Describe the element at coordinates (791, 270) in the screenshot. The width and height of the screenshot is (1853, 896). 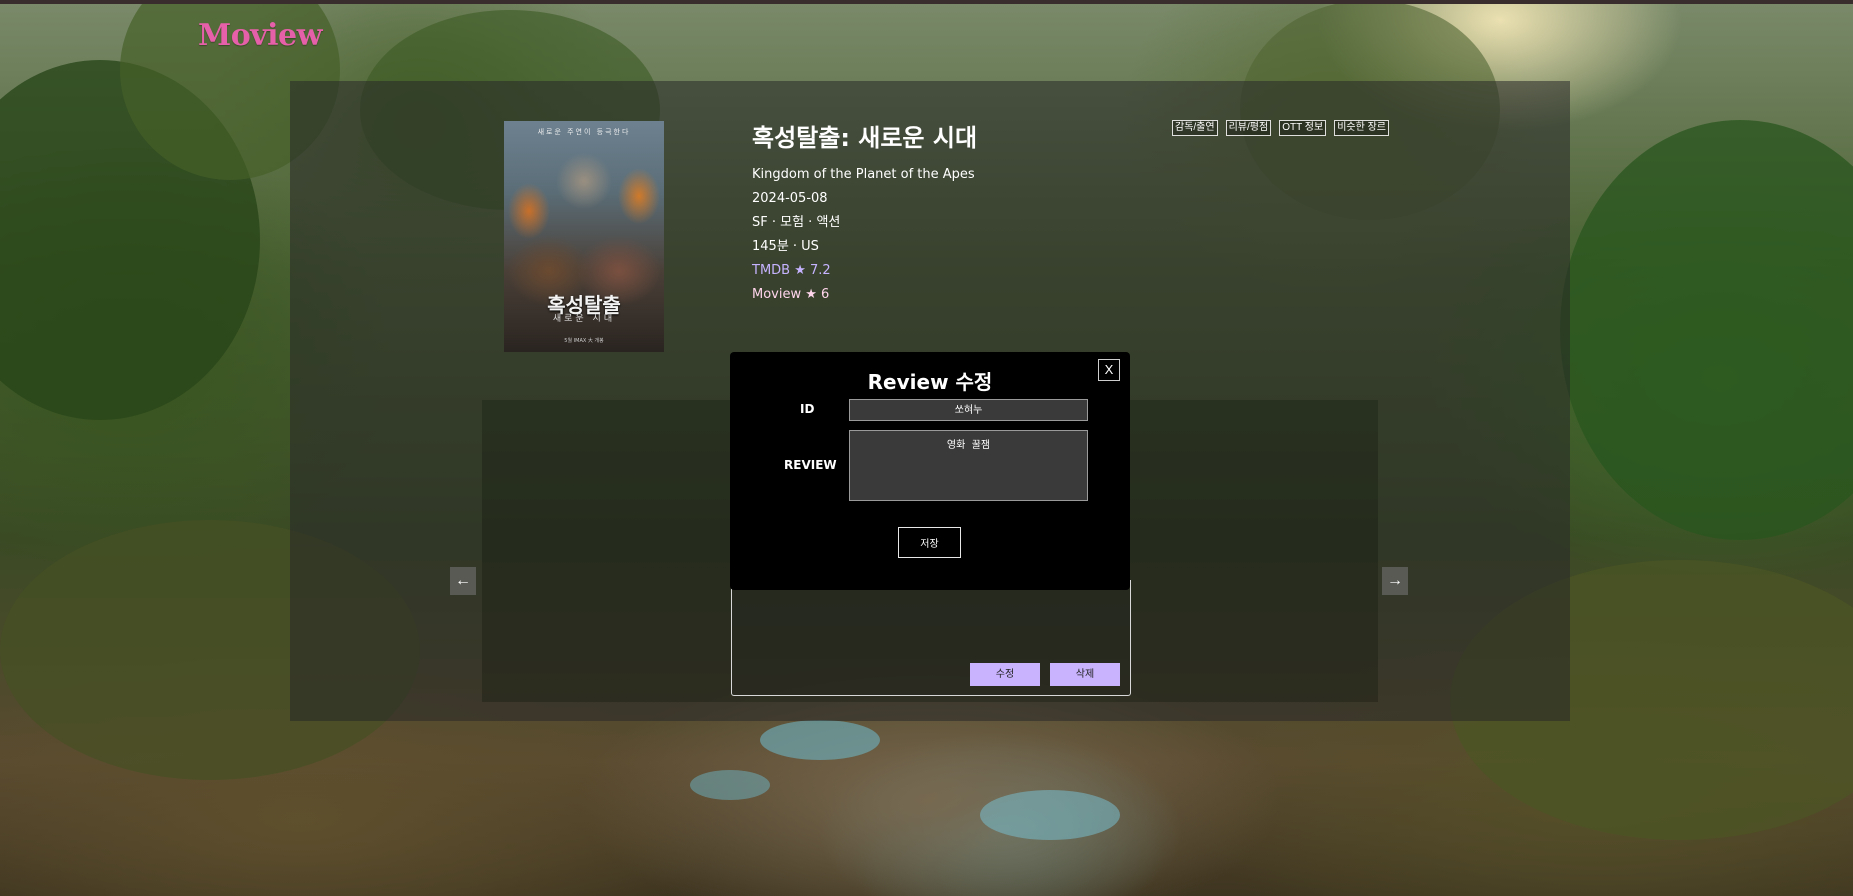
I see `tmdb-rating: TMDB ★ 7.2` at that location.